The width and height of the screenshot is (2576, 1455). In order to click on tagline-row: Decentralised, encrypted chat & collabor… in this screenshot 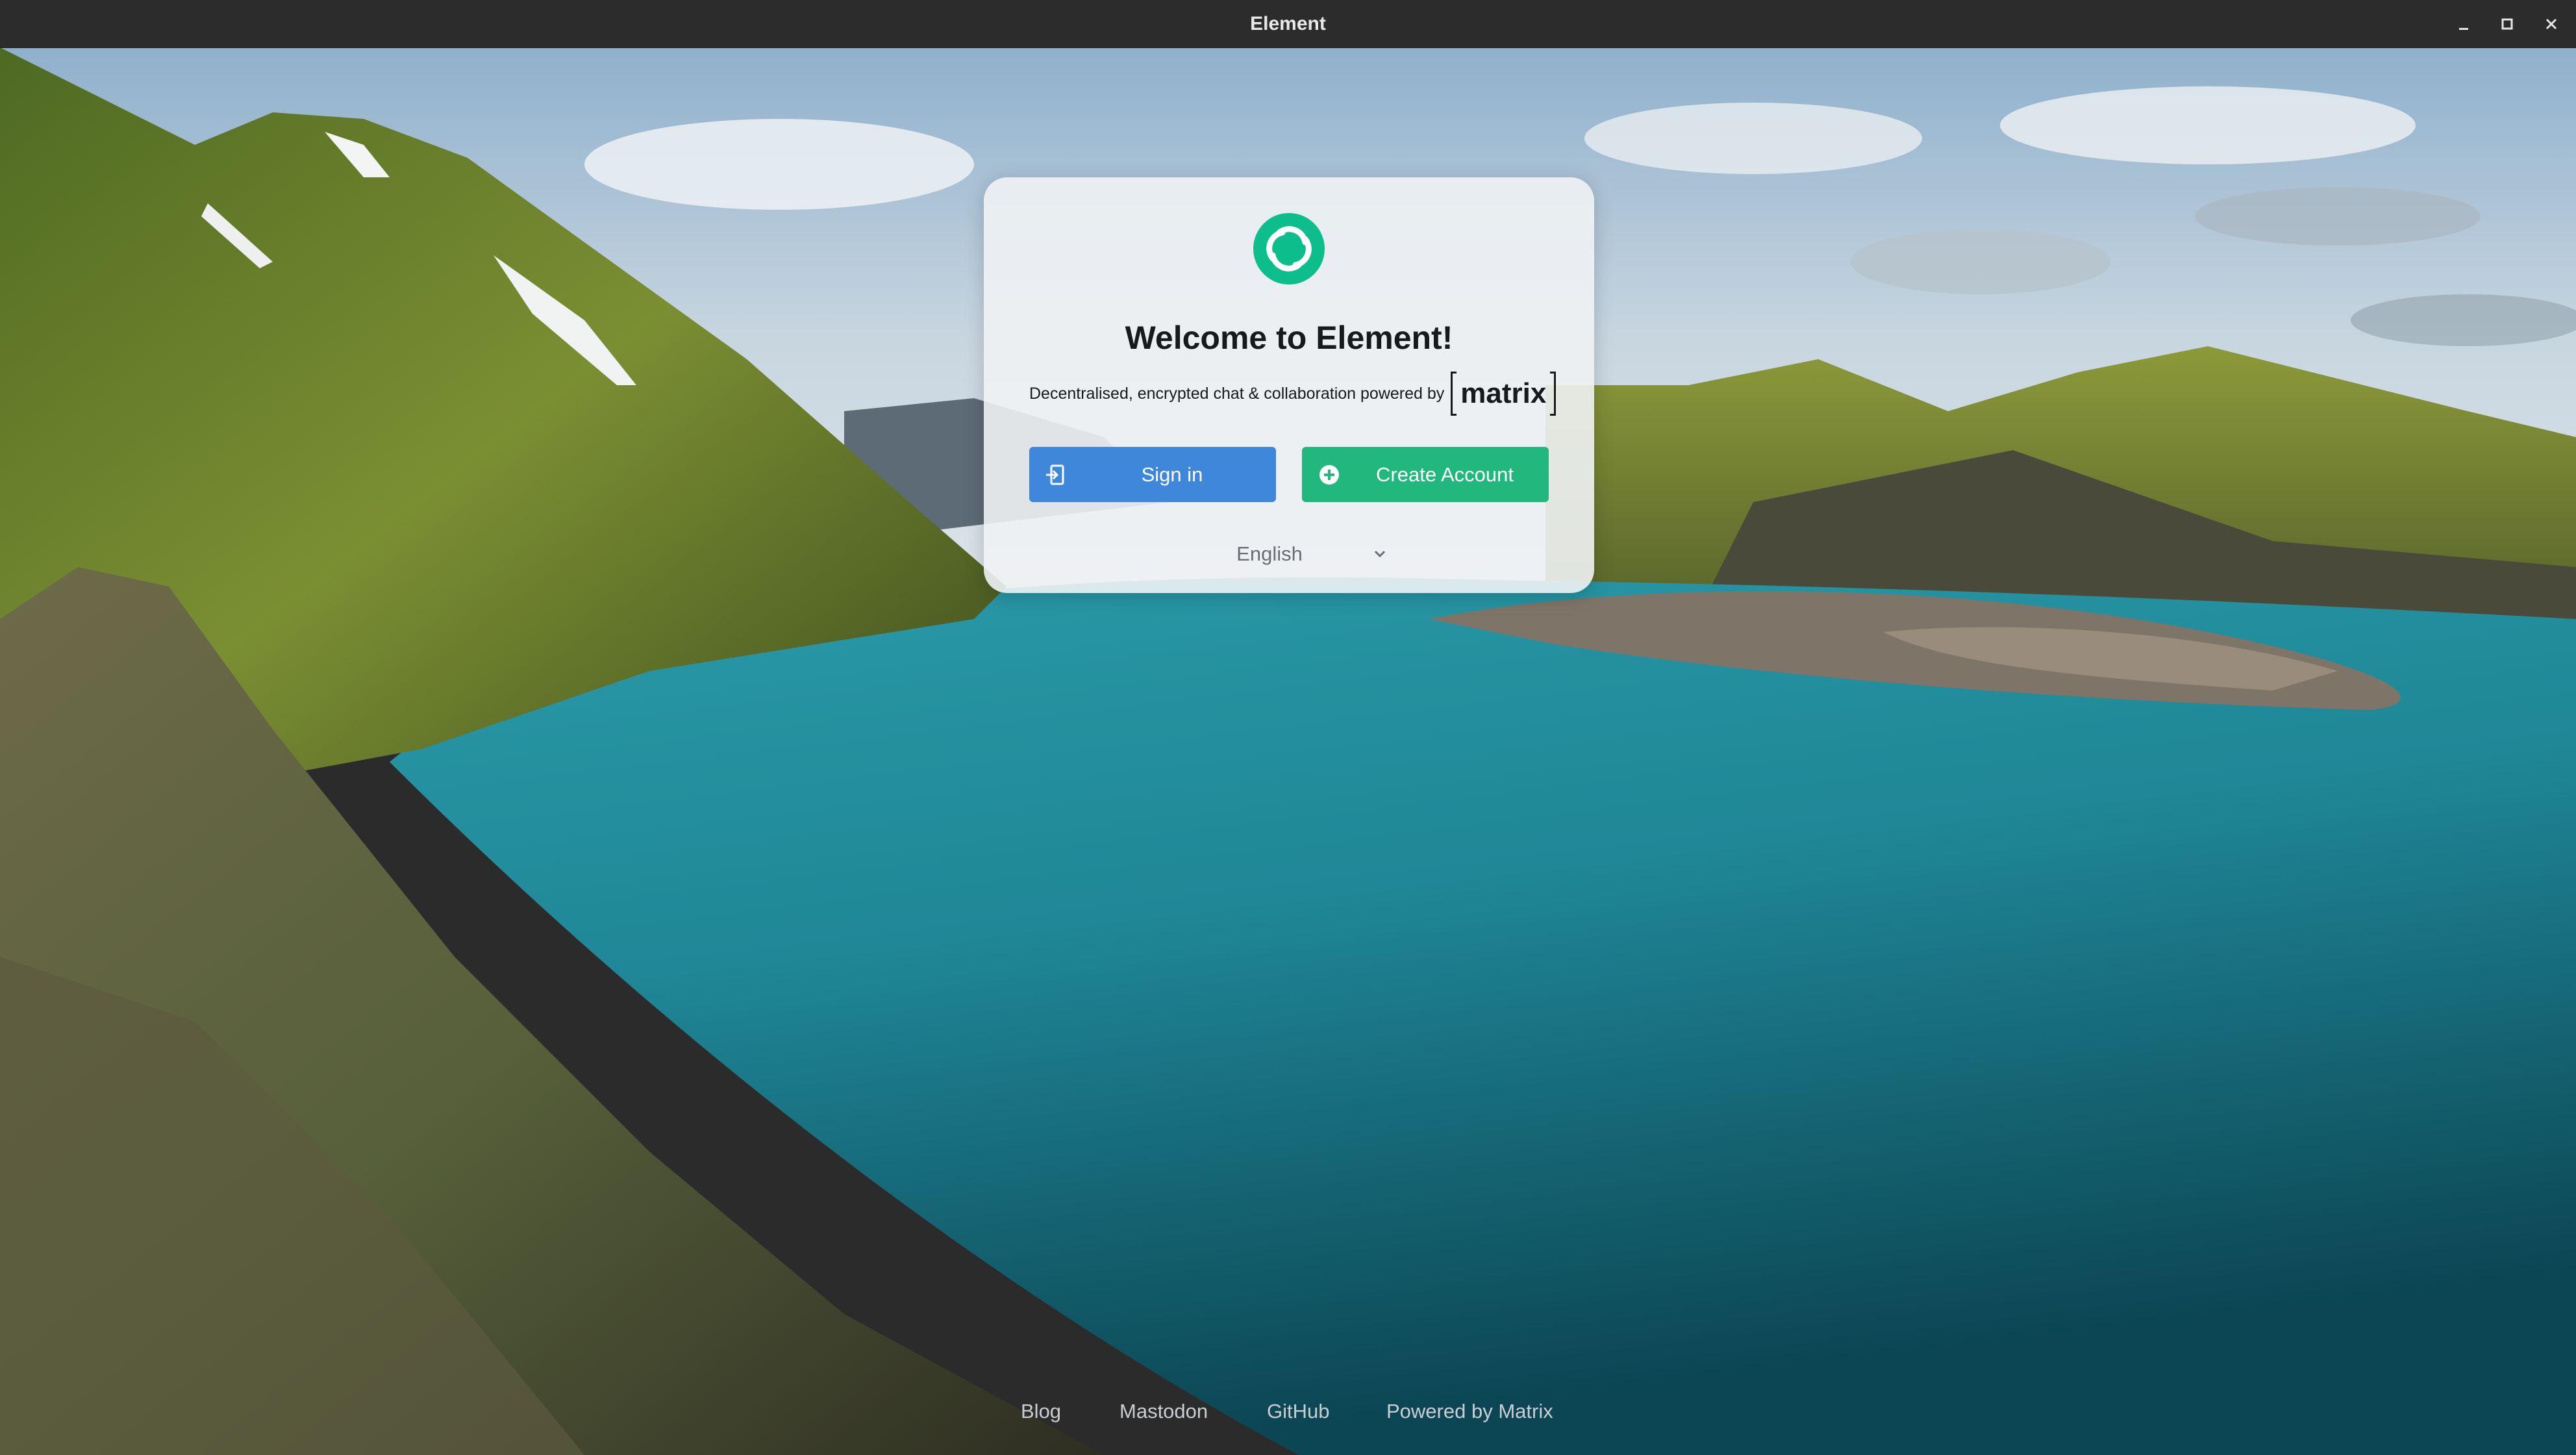, I will do `click(1293, 394)`.